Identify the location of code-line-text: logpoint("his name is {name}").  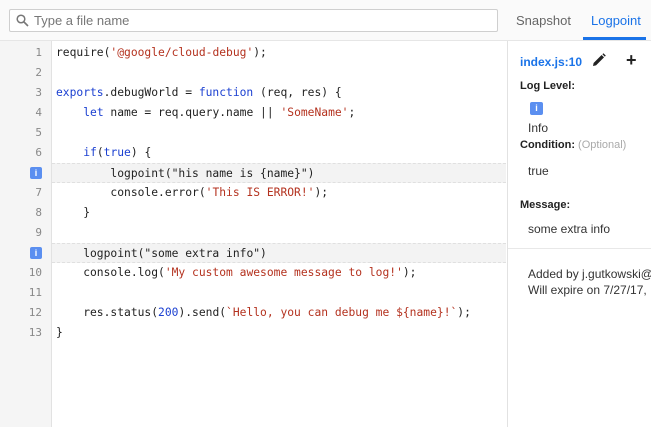
(185, 173).